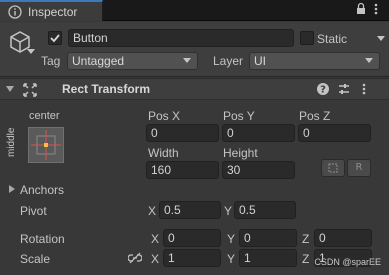  What do you see at coordinates (314, 61) in the screenshot?
I see `layer-dropdown: UI` at bounding box center [314, 61].